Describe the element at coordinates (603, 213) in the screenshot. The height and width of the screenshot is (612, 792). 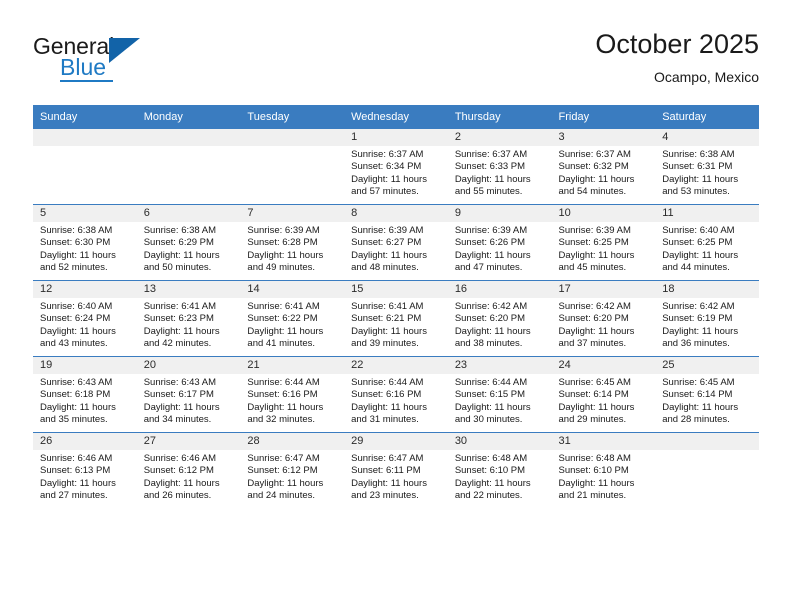
I see `day-number: 10` at that location.